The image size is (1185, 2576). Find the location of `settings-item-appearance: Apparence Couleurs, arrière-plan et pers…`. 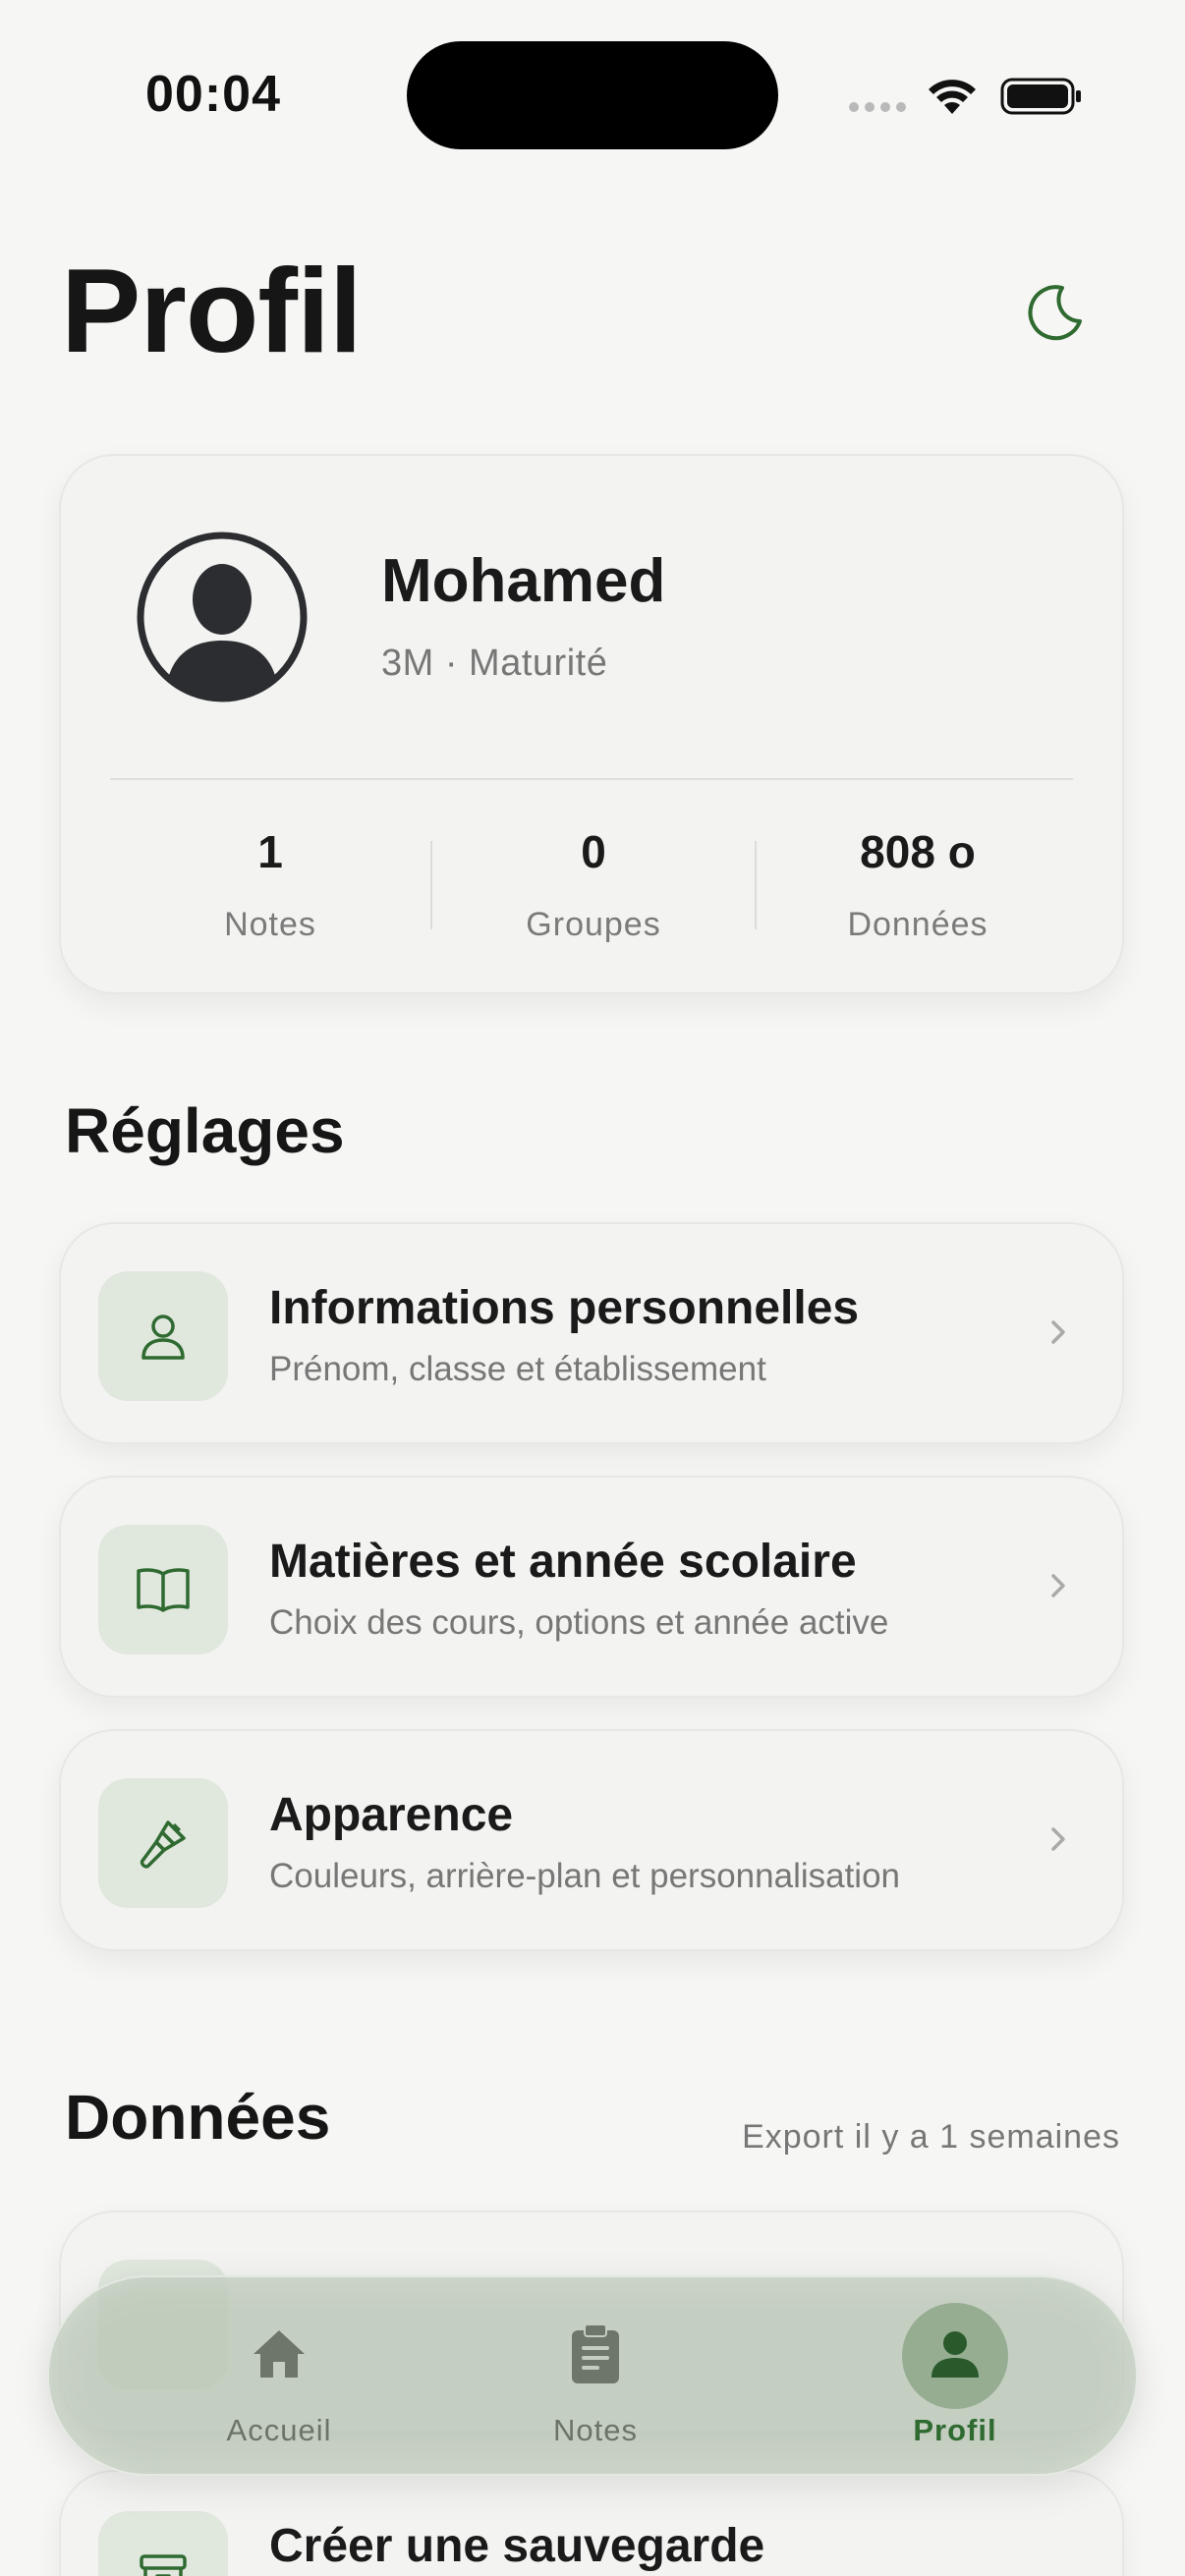

settings-item-appearance: Apparence Couleurs, arrière-plan et pers… is located at coordinates (592, 1840).